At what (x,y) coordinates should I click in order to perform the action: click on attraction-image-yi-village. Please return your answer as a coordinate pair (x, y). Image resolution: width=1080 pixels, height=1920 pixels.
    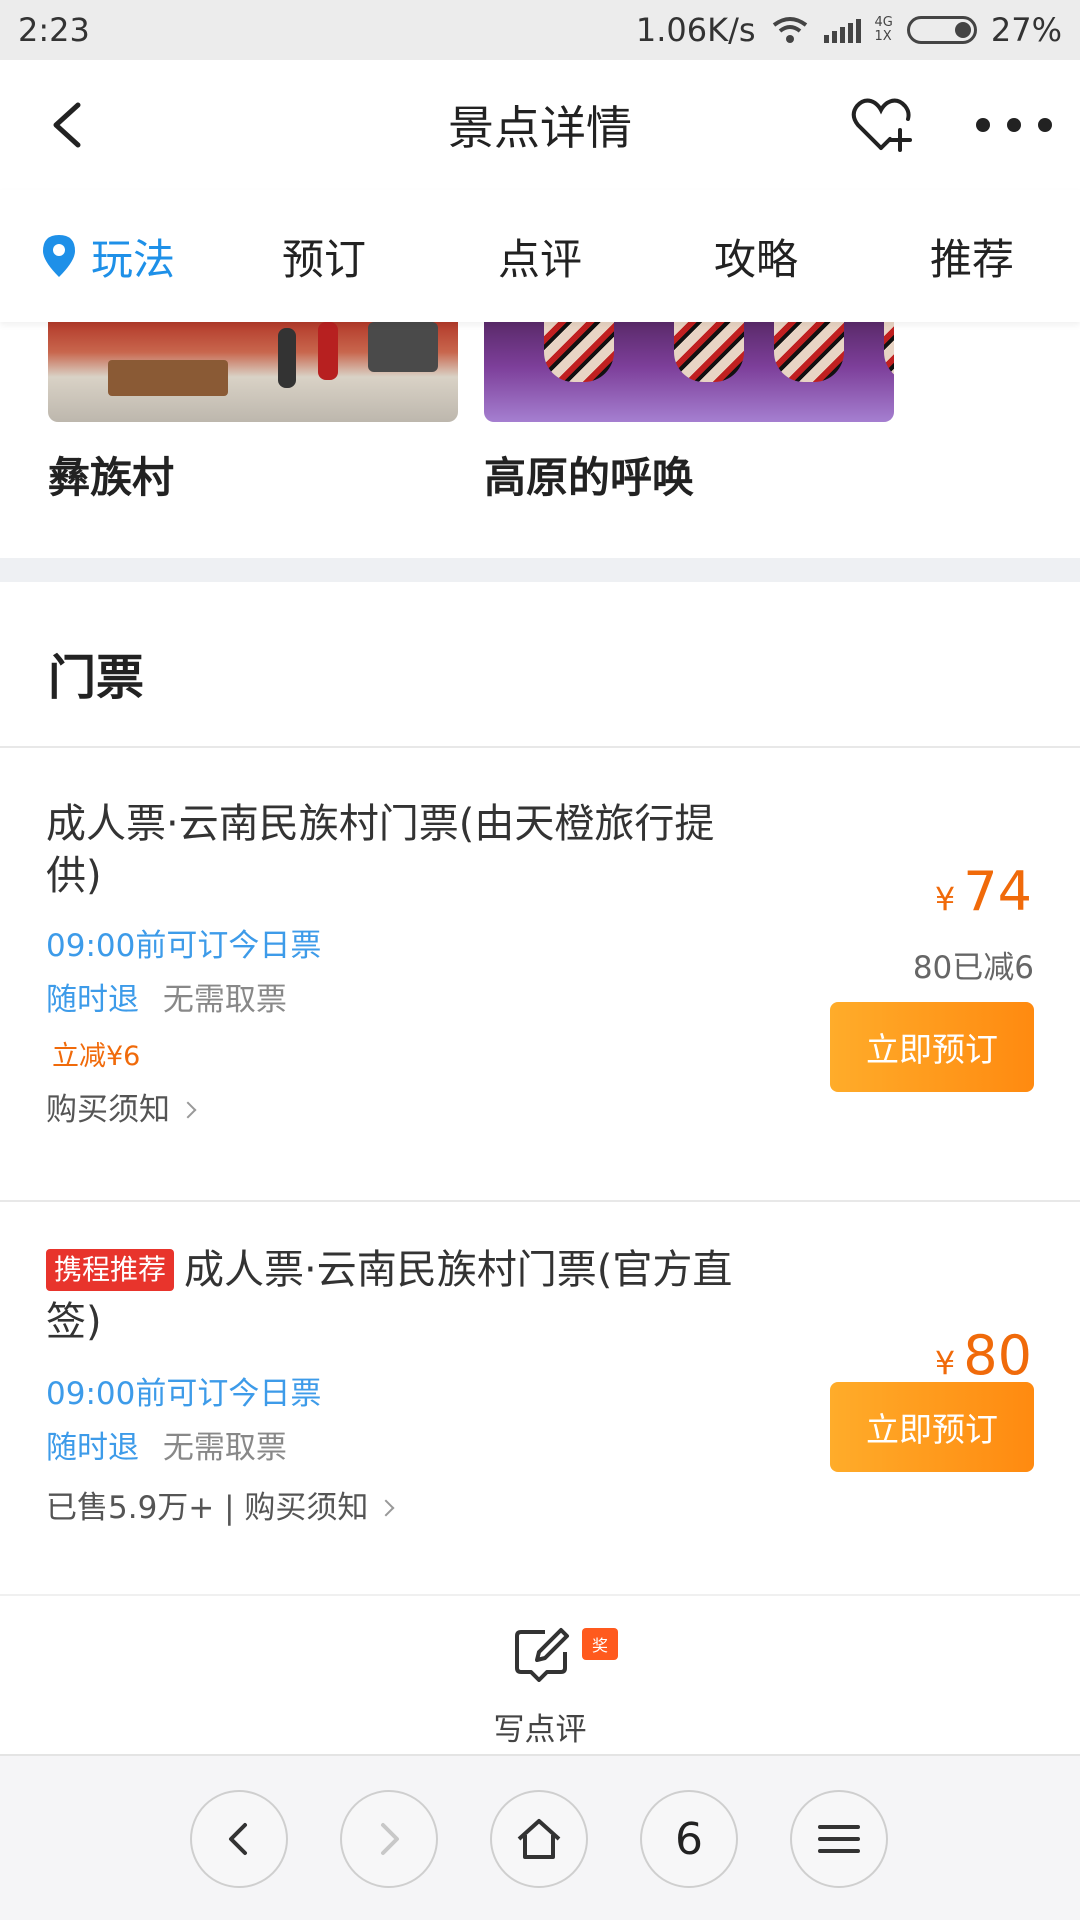
    Looking at the image, I should click on (253, 372).